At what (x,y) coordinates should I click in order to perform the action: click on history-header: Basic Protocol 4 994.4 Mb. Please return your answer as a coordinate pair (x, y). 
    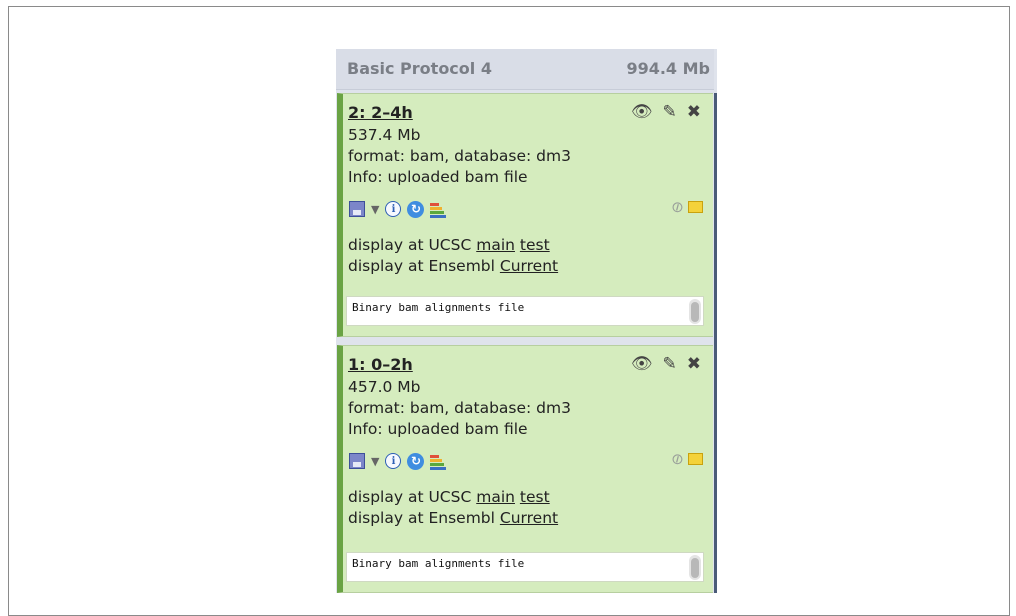
    Looking at the image, I should click on (525, 69).